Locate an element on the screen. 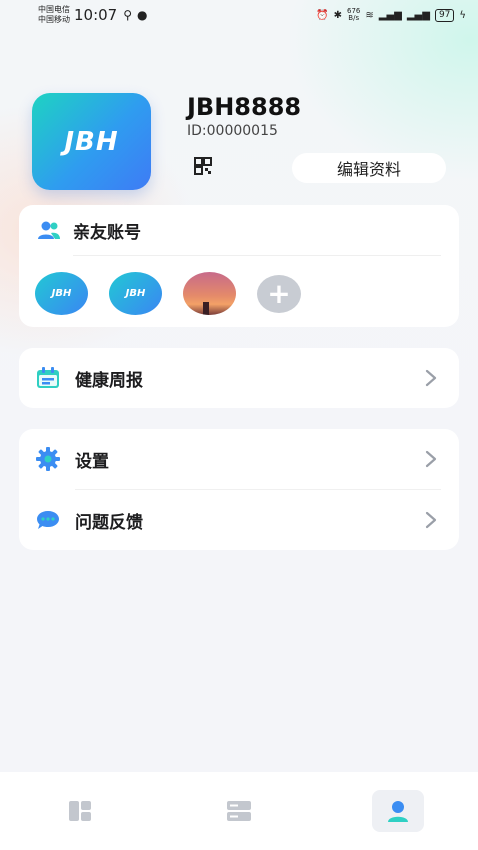  friends-card: 亲友账号 JBH JBH + is located at coordinates (239, 266).